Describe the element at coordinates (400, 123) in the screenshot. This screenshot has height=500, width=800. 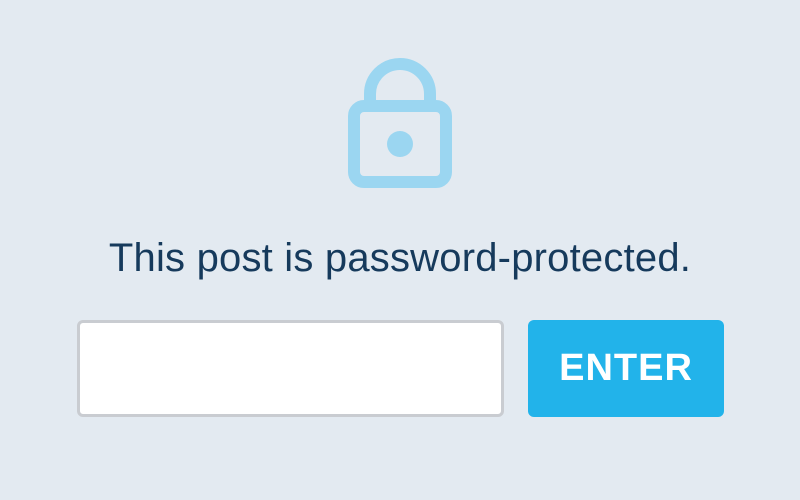
I see `lock-icon` at that location.